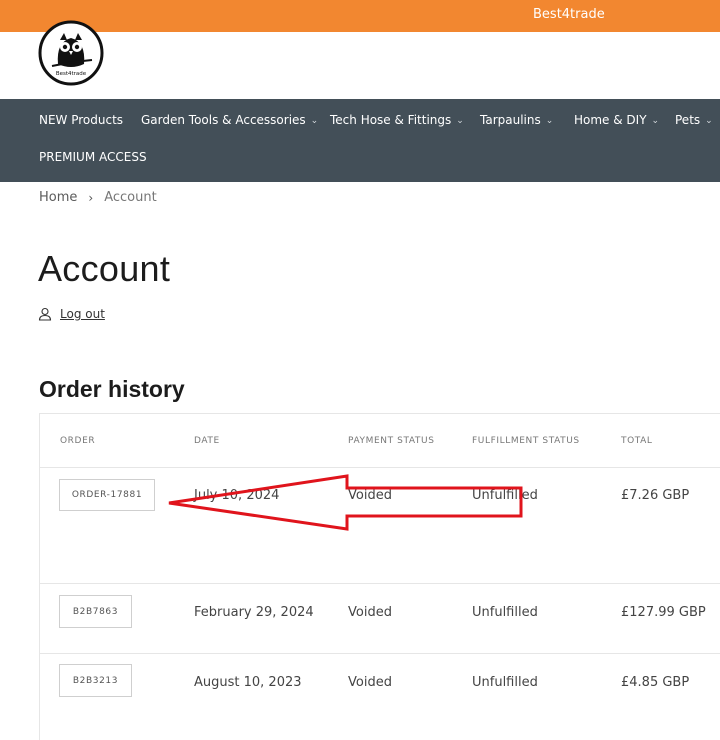  I want to click on nav-item-label: Tarpaulins, so click(510, 120).